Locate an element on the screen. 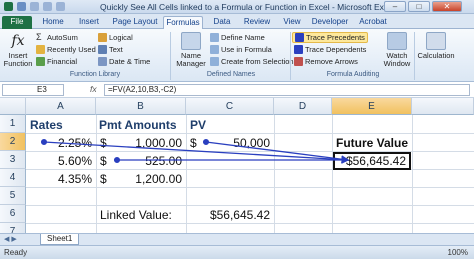 The image size is (474, 259). create-from-selection-icon is located at coordinates (214, 61).